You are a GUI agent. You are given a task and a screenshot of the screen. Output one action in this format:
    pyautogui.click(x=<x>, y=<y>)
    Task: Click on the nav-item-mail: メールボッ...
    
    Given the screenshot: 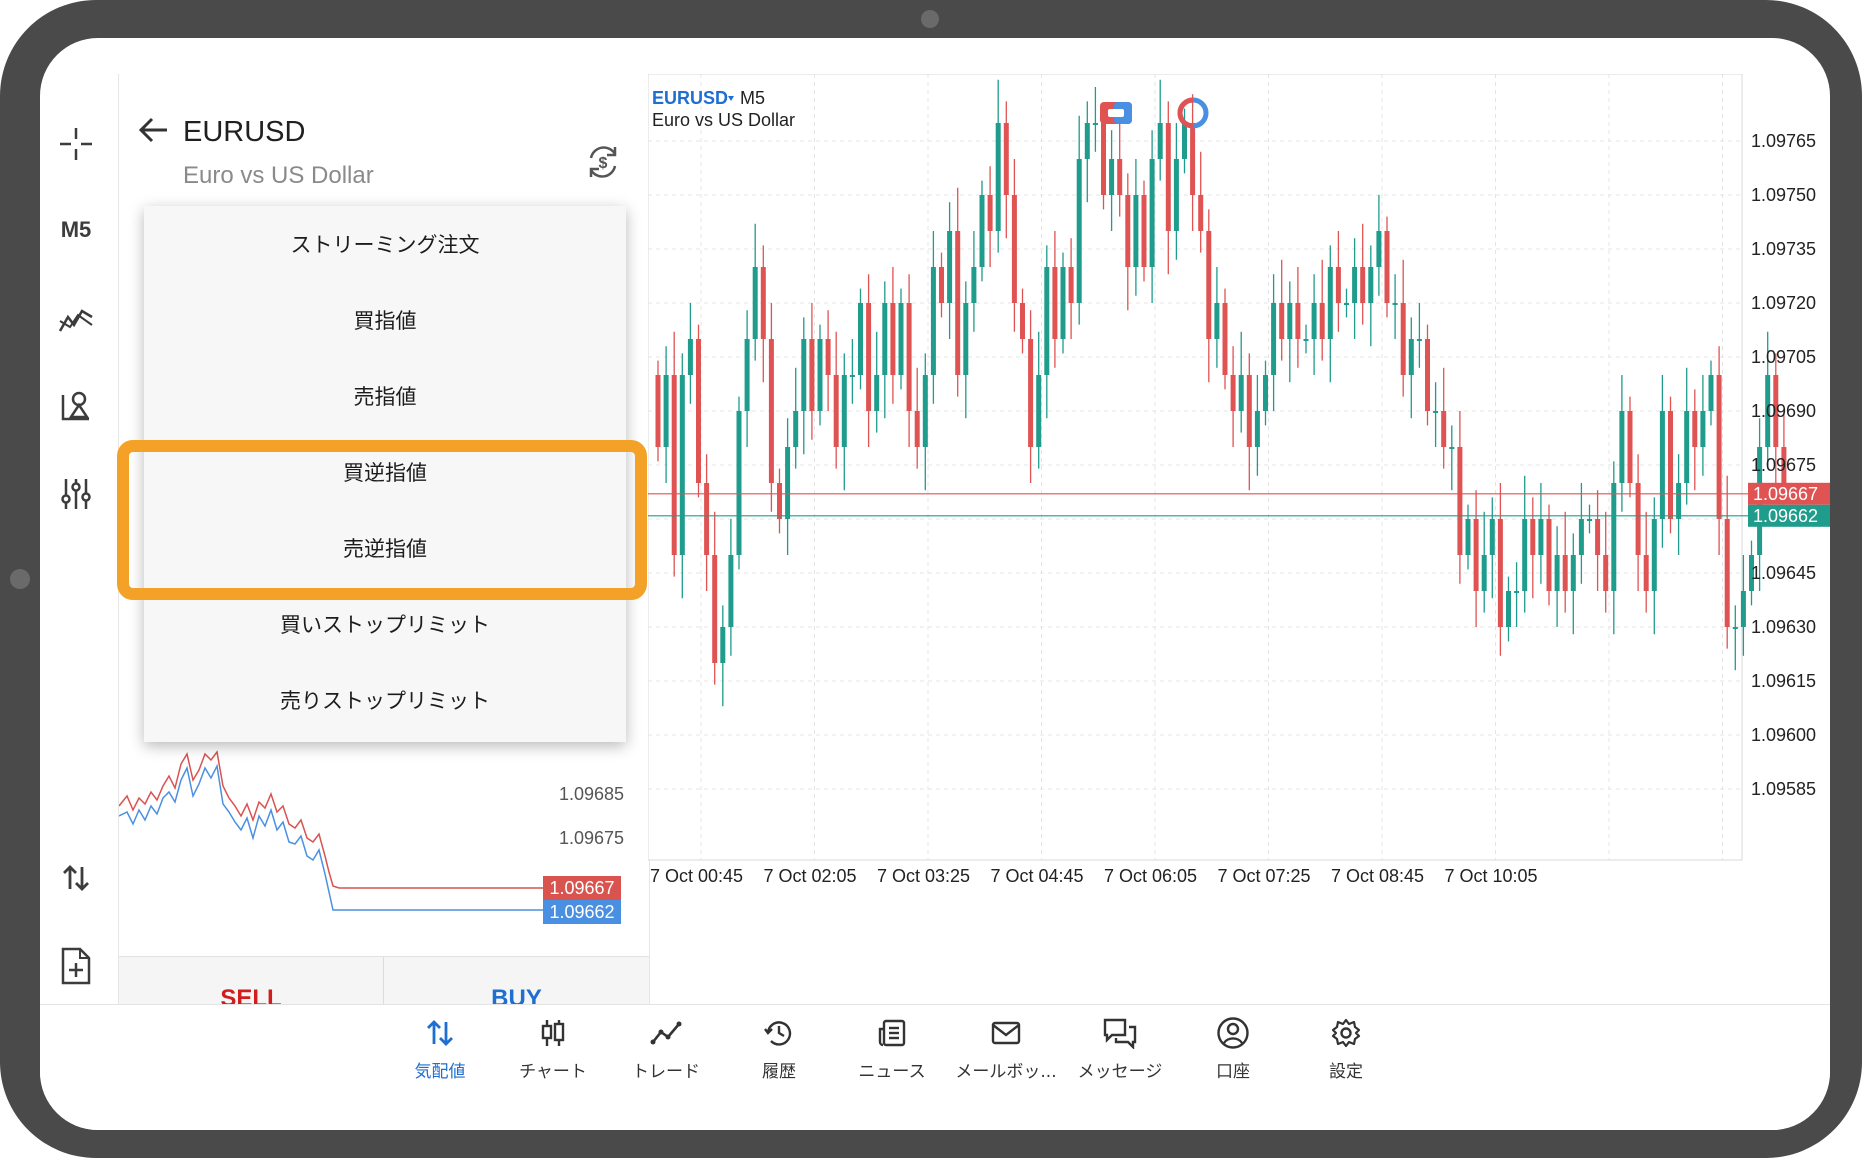 What is the action you would take?
    pyautogui.click(x=1006, y=1055)
    